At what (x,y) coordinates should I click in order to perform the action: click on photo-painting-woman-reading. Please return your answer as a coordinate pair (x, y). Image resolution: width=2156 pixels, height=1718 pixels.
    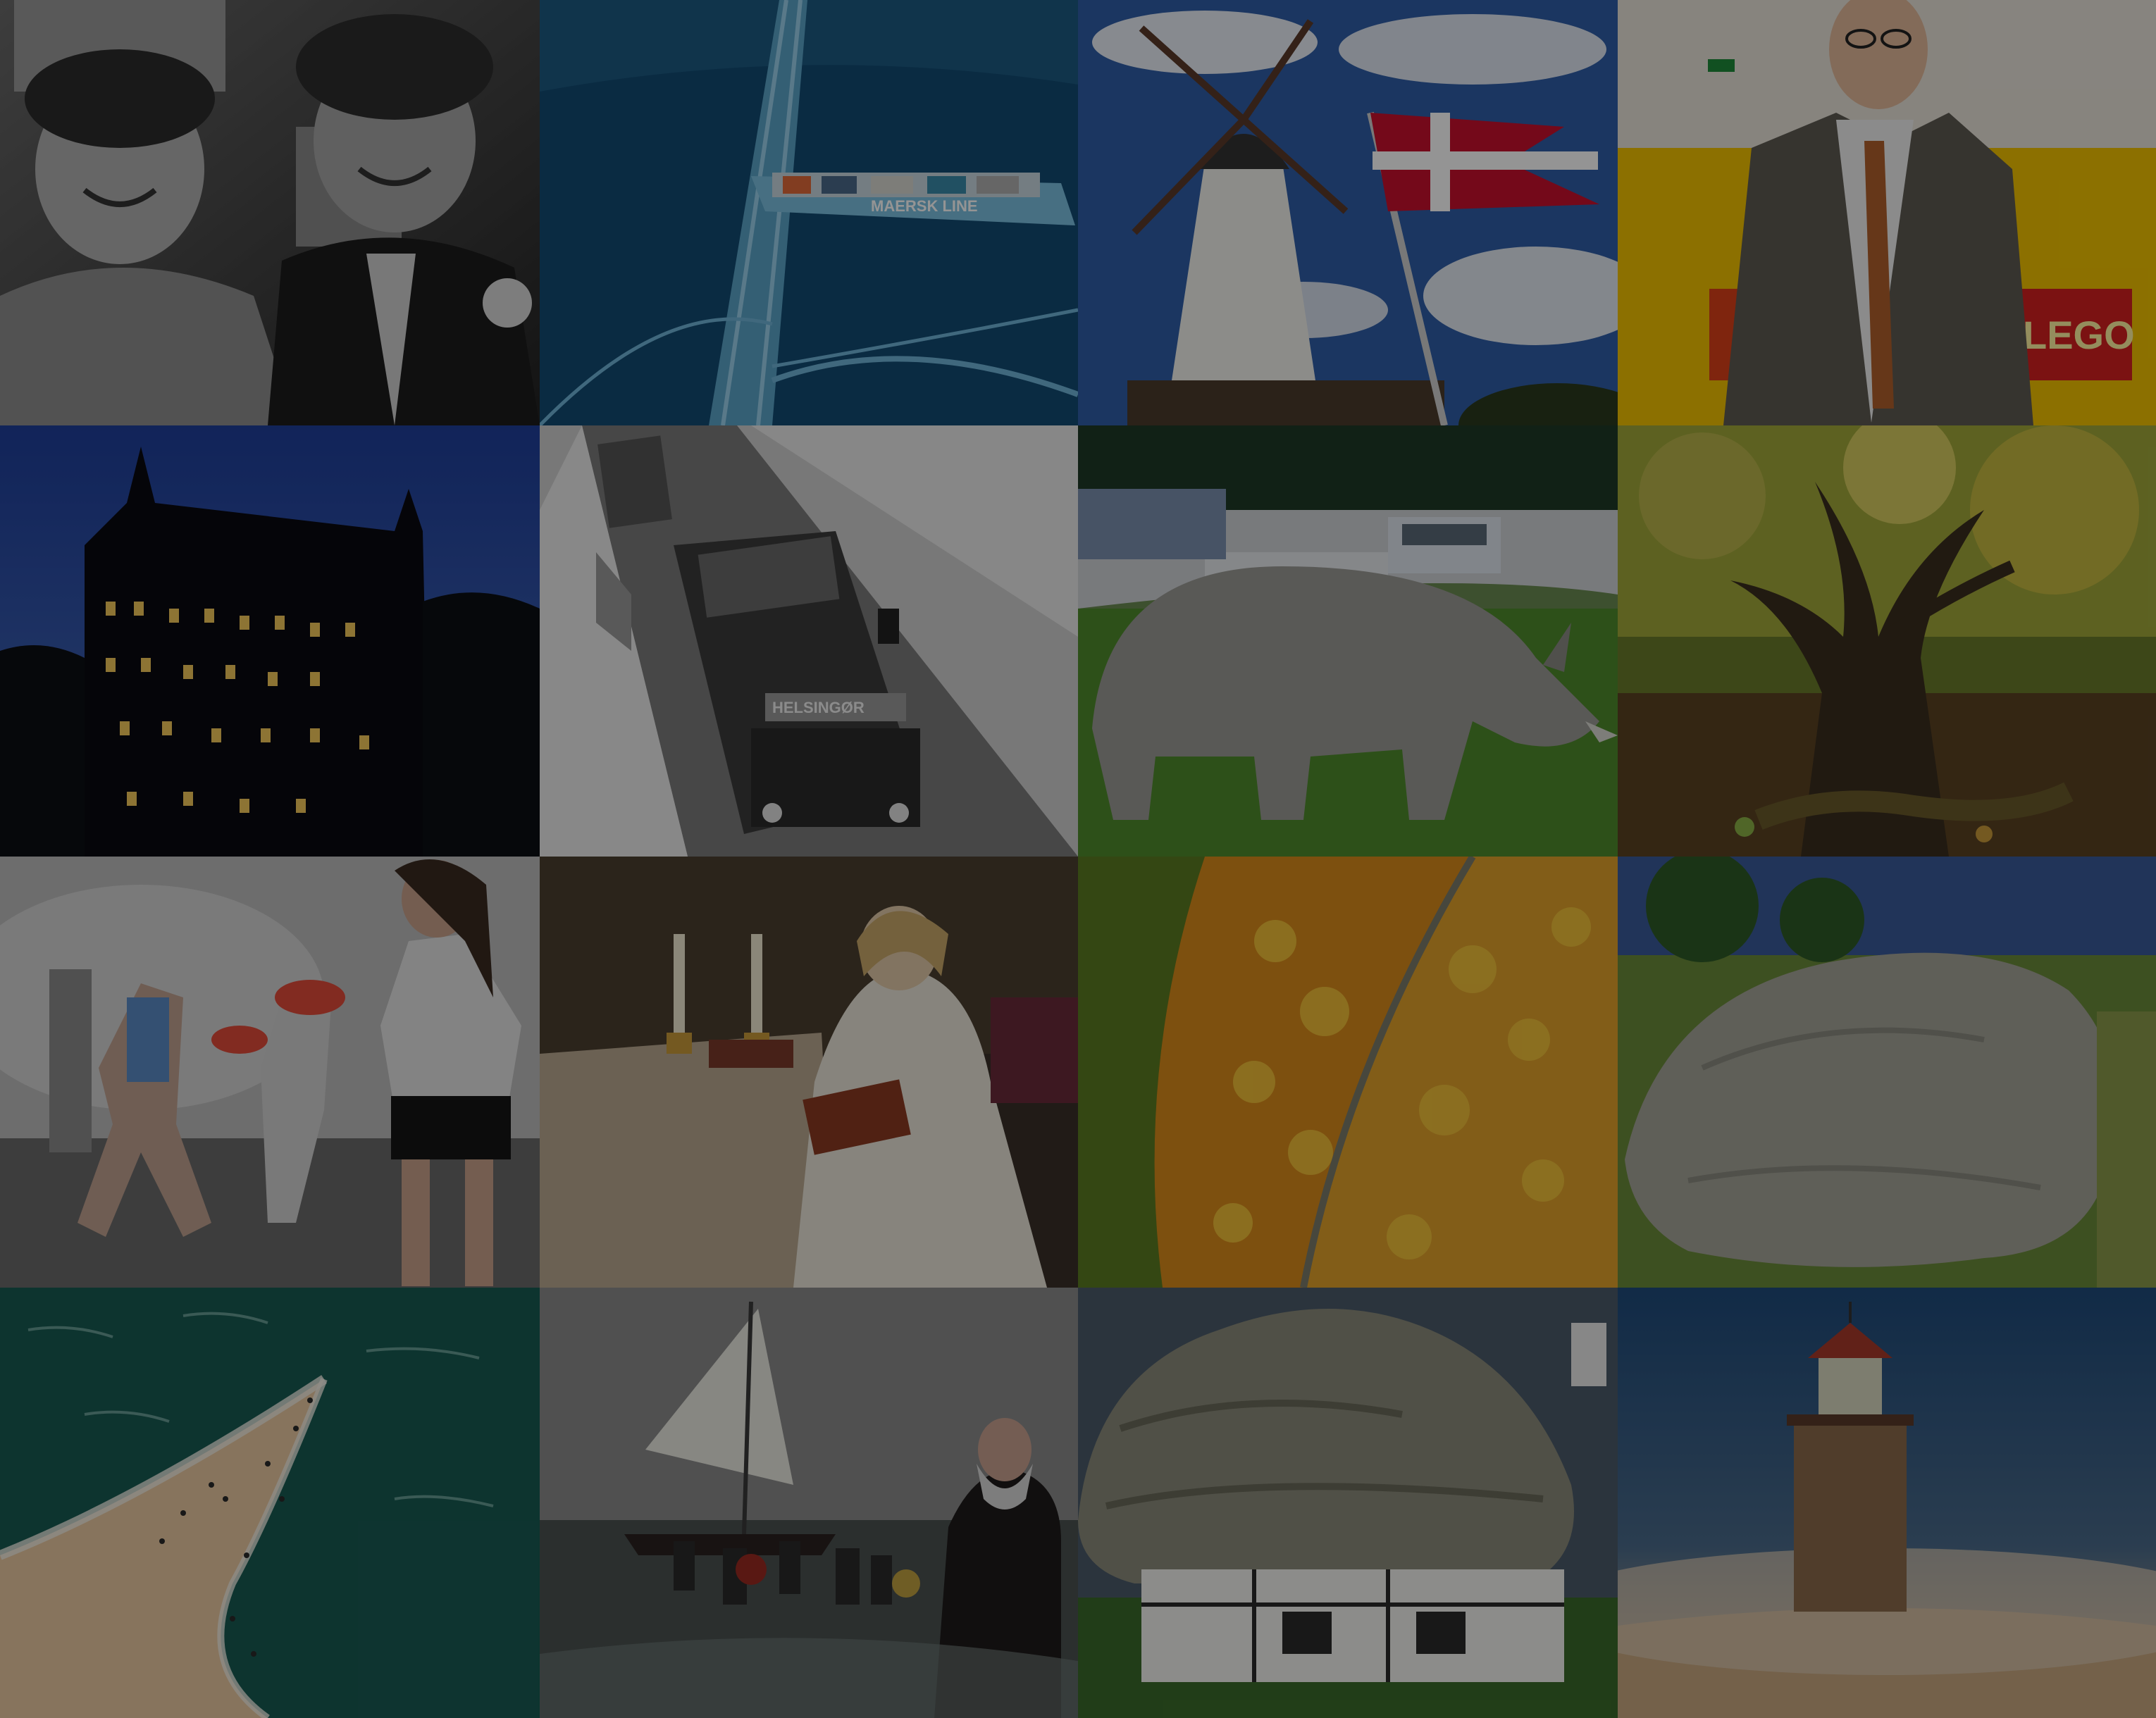
    Looking at the image, I should click on (809, 1072).